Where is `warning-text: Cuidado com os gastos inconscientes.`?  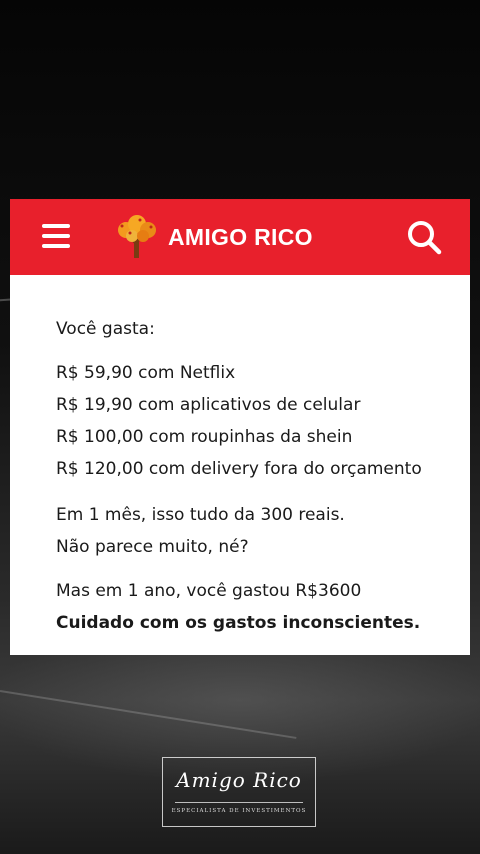
warning-text: Cuidado com os gastos inconscientes. is located at coordinates (238, 623).